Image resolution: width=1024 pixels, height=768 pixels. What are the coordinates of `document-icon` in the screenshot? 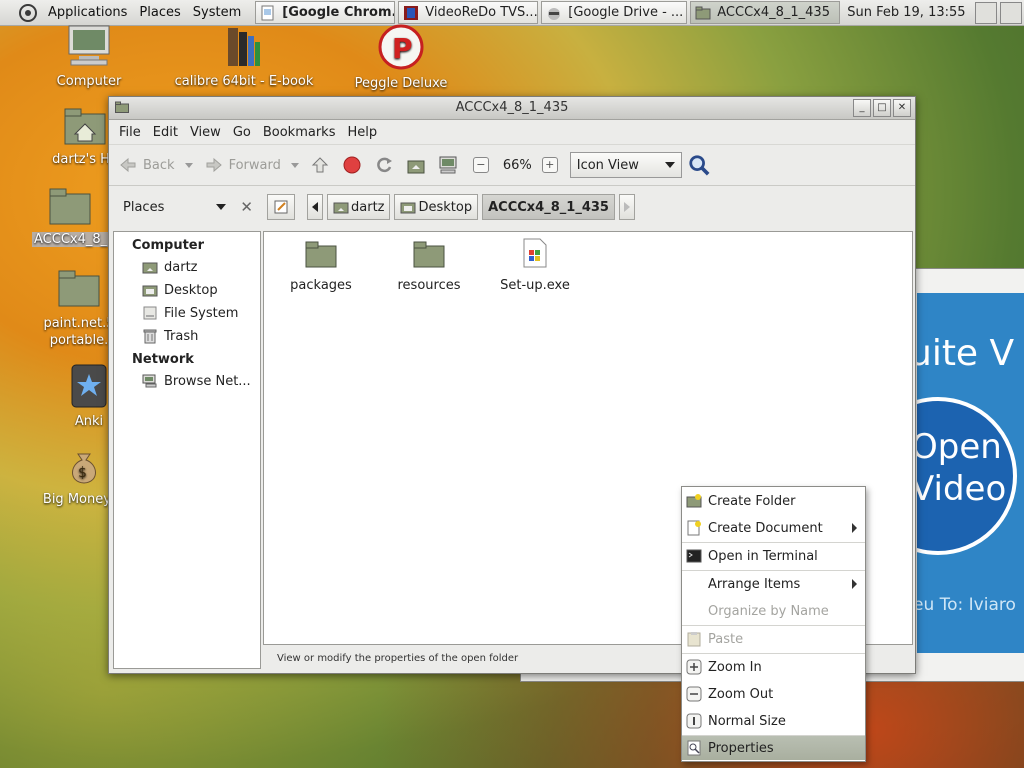 It's located at (267, 12).